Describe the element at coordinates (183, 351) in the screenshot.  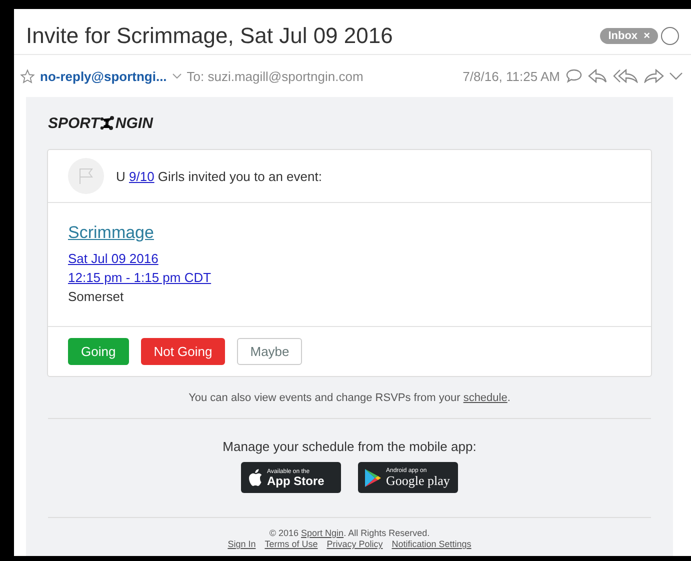
I see `rsvp-button: Not Going` at that location.